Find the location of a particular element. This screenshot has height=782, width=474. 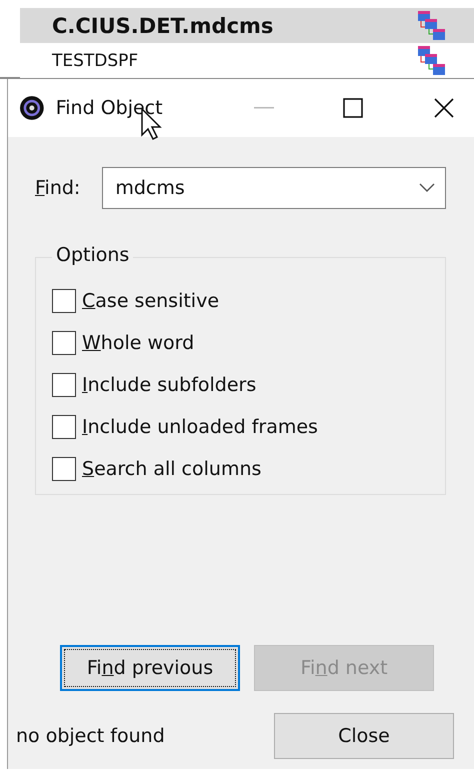

list-row: C.CIUS.DET.mdcms is located at coordinates (247, 25).